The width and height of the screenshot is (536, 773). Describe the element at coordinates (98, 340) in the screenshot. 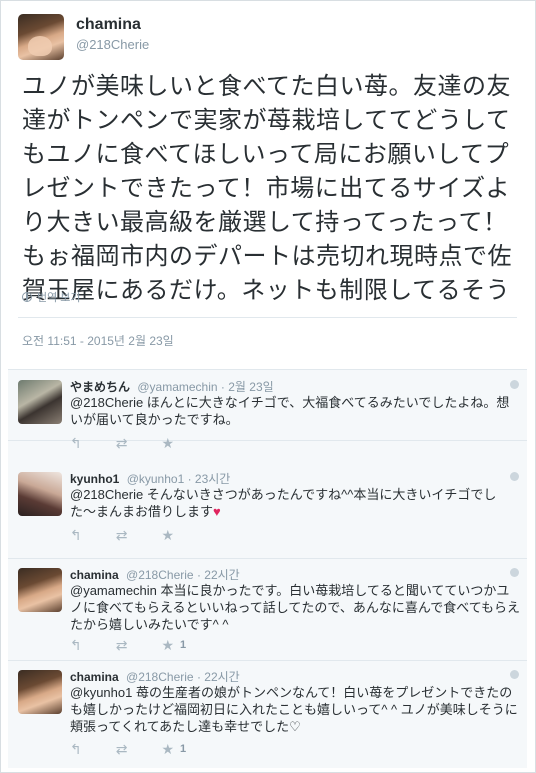

I see `tweet-timestamp: 오전 11:51 - 2015년 2월 23일` at that location.